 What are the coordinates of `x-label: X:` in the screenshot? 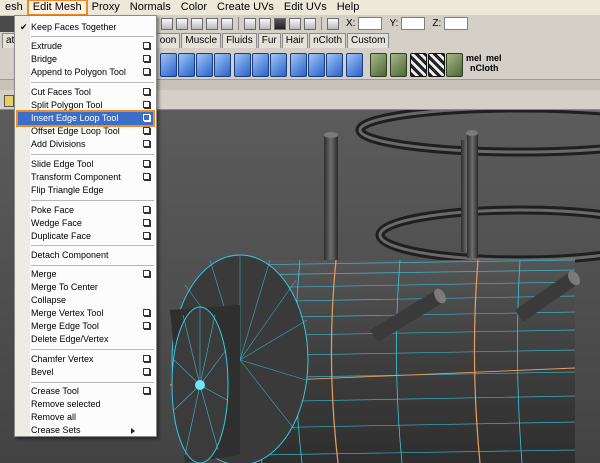 It's located at (351, 23).